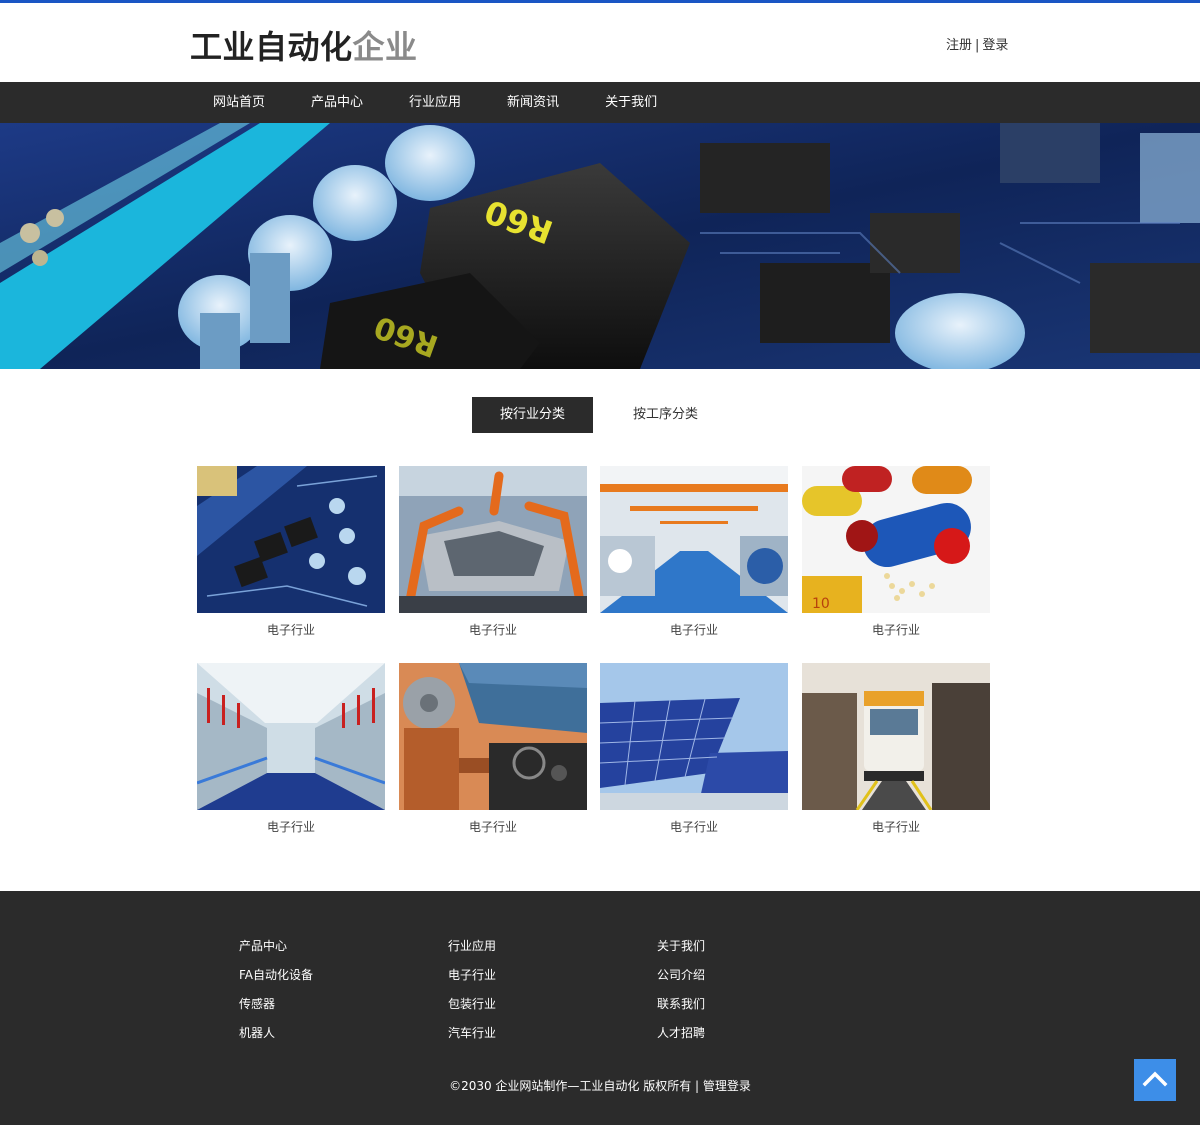  What do you see at coordinates (727, 1086) in the screenshot?
I see `admin-login-link: 管理登录` at bounding box center [727, 1086].